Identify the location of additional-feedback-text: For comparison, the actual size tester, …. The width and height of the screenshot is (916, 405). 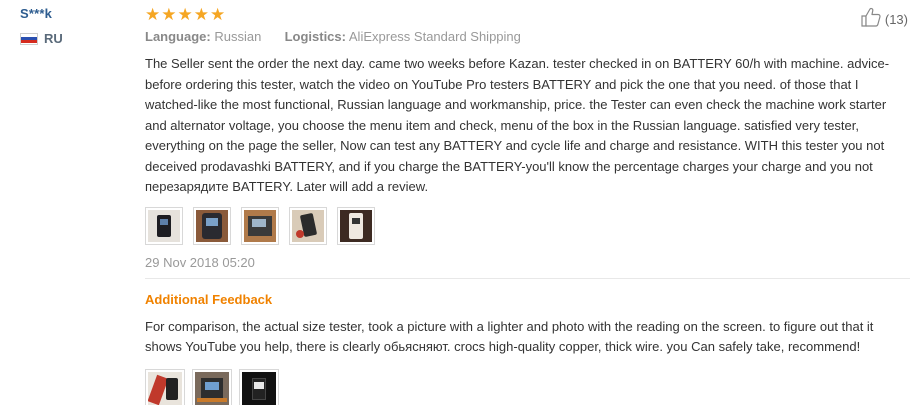
(509, 336).